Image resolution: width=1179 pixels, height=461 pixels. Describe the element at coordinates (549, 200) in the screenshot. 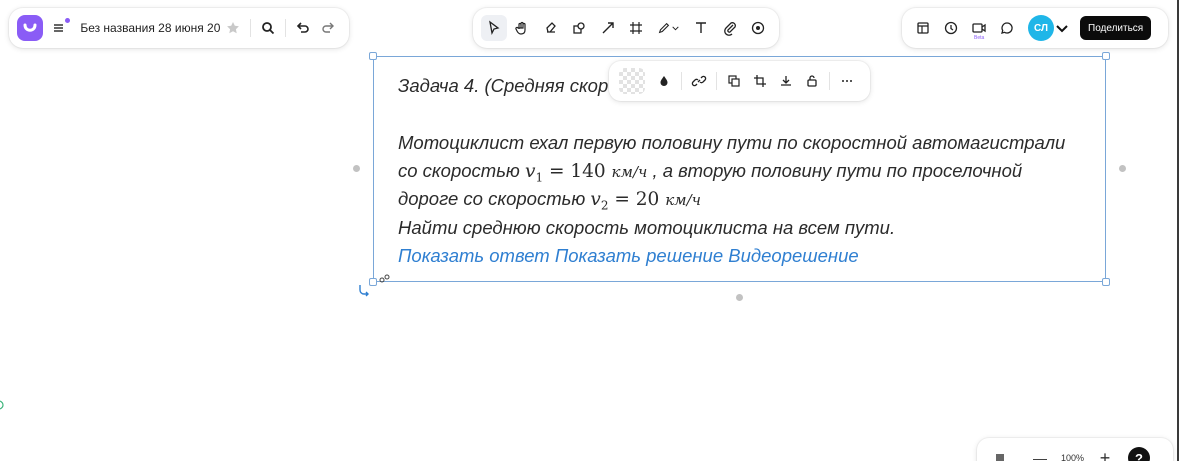

I see `task-line-3: дороге со скоростью v2 = 20 км/ч` at that location.